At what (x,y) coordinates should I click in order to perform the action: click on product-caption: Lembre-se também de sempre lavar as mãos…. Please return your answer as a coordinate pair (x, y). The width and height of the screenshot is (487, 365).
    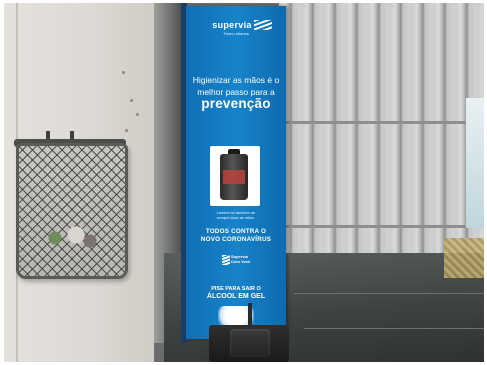
    Looking at the image, I should click on (236, 216).